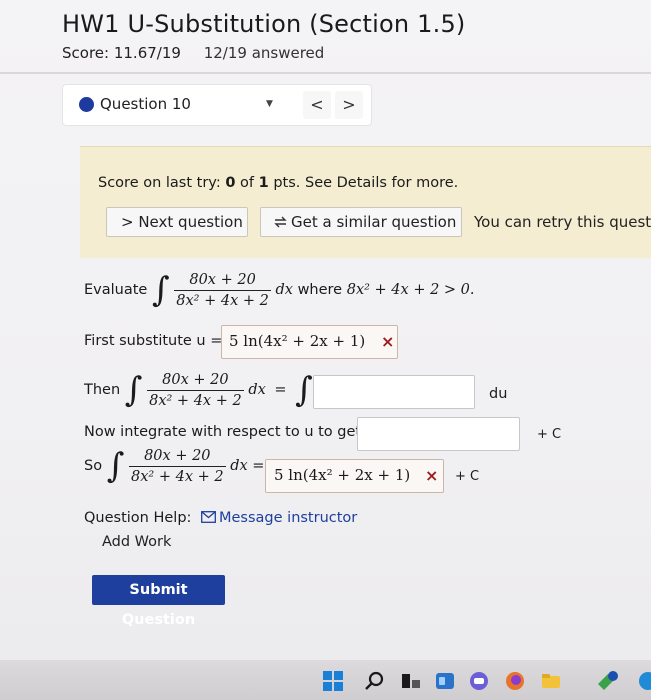 The height and width of the screenshot is (700, 651). I want to click on first-substitute-label: First substitute u =, so click(153, 341).